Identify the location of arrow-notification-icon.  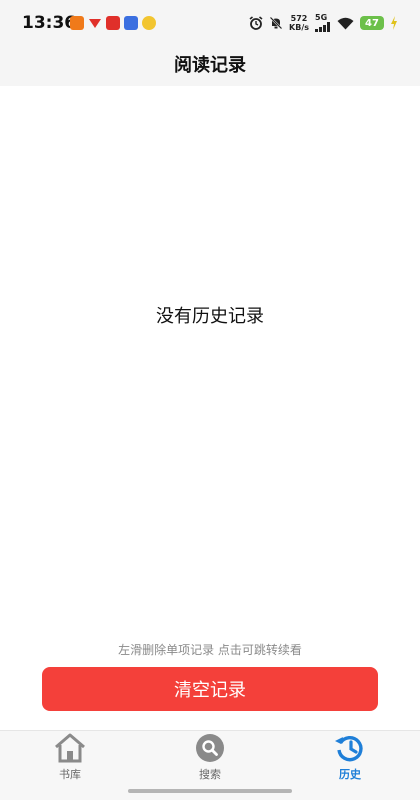
(95, 23).